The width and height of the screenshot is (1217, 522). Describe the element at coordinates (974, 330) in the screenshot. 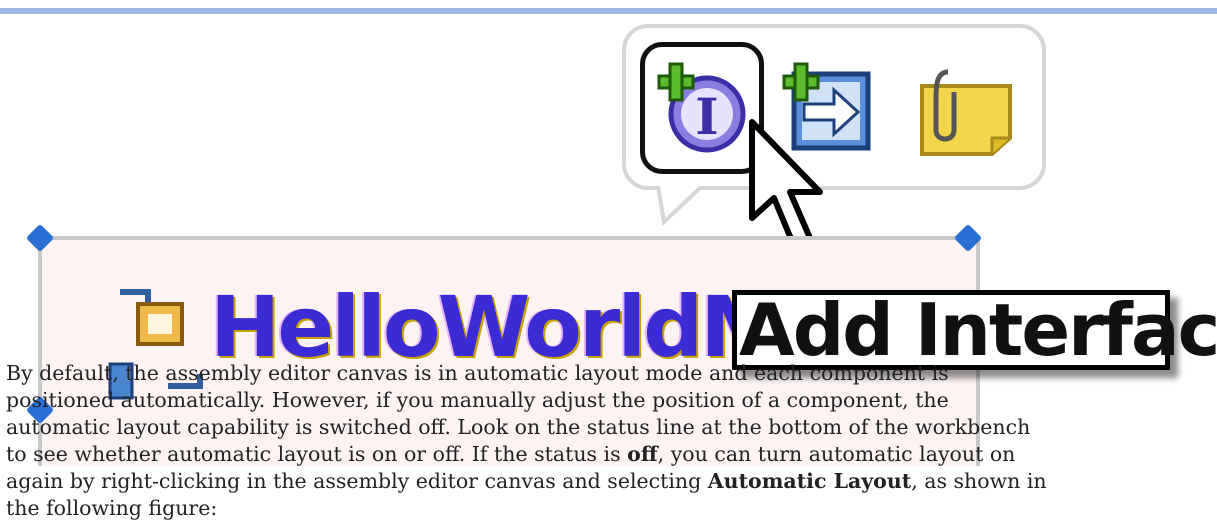

I see `add-interface-tooltip: Add Interface` at that location.